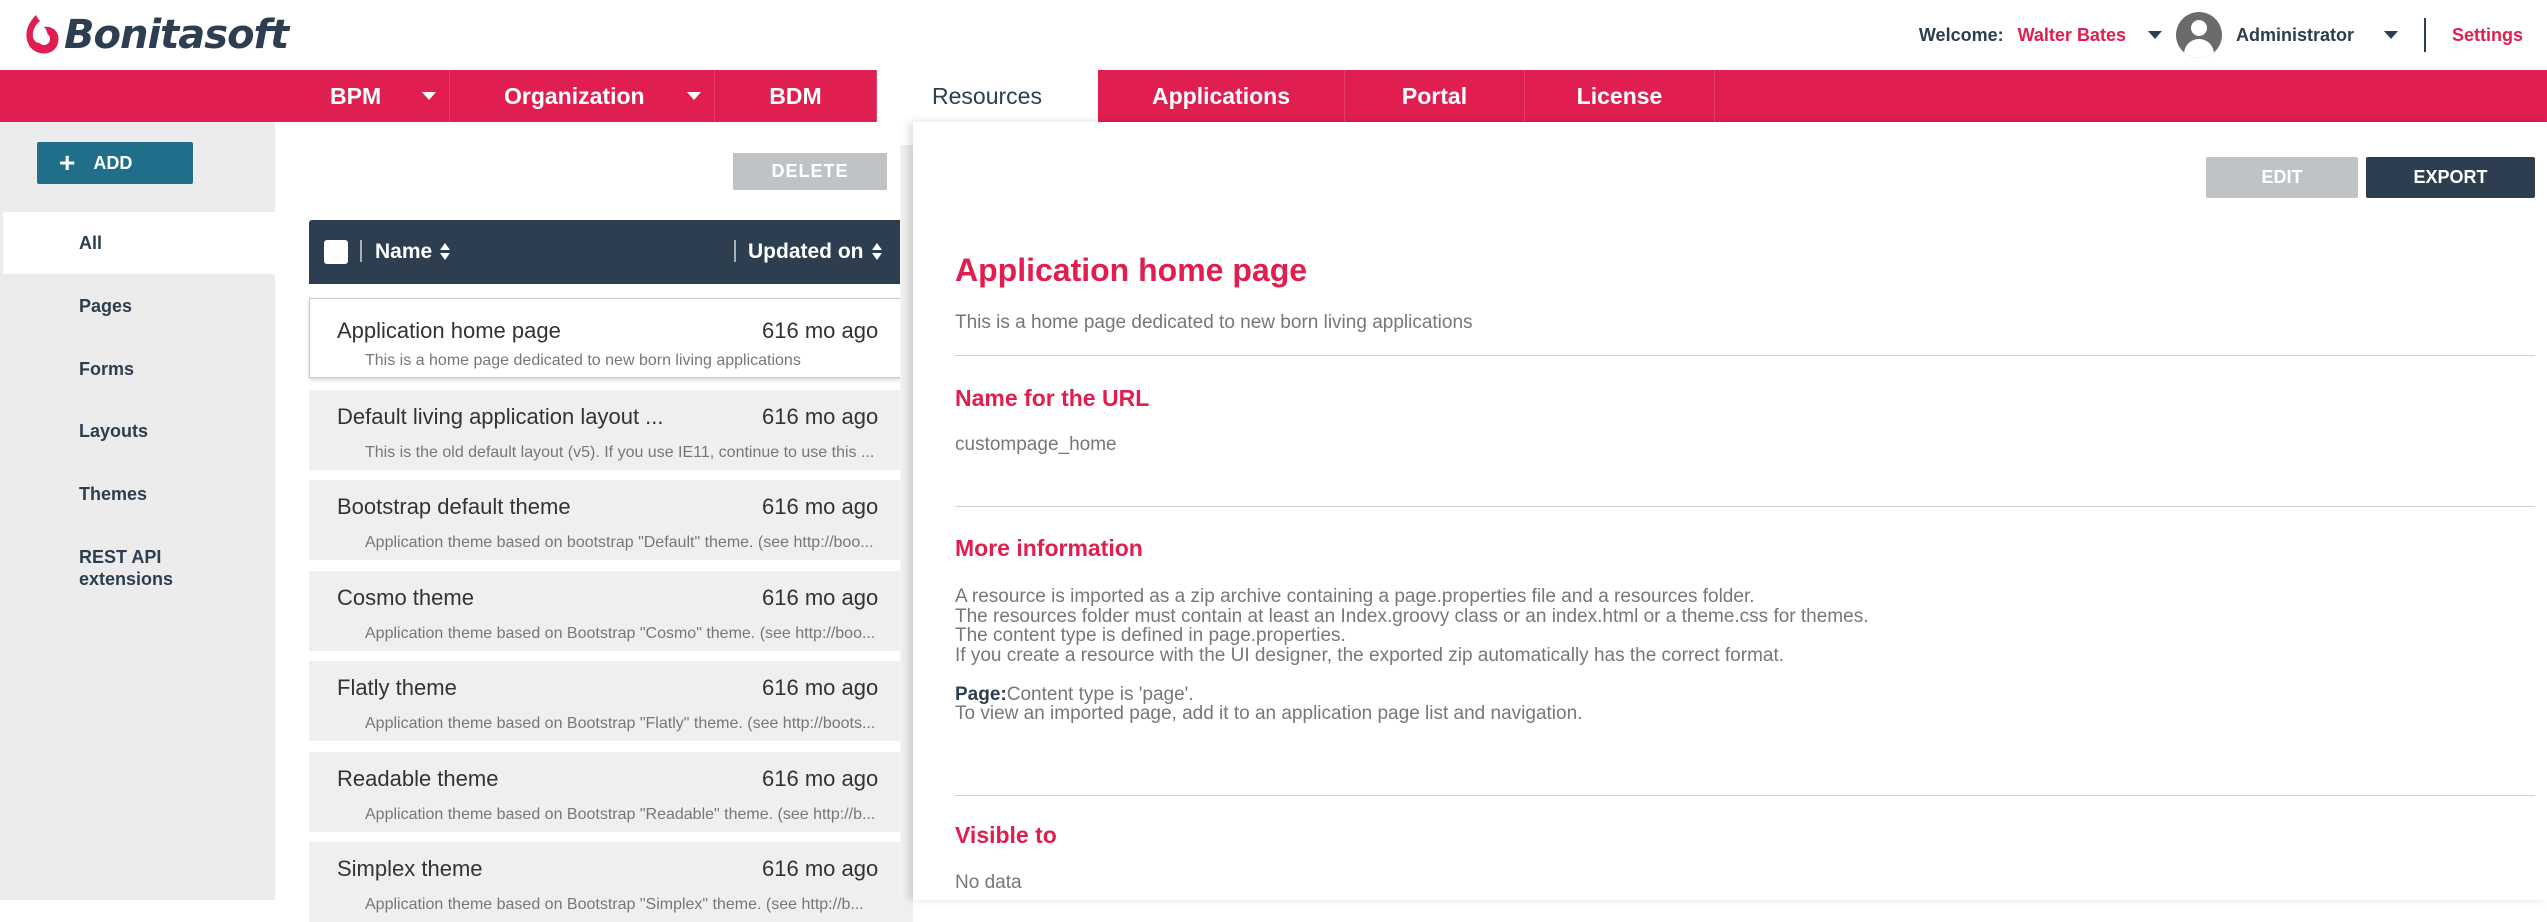  I want to click on sidebar-item-pages: Pages, so click(137, 306).